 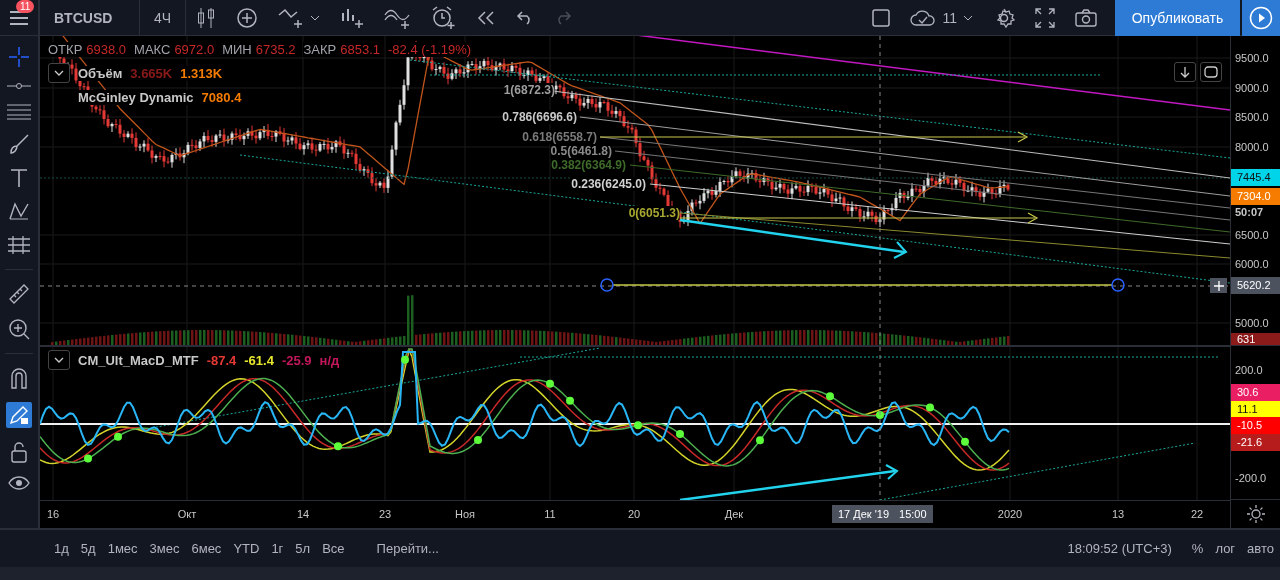 I want to click on trend-line-icon, so click(x=19, y=86).